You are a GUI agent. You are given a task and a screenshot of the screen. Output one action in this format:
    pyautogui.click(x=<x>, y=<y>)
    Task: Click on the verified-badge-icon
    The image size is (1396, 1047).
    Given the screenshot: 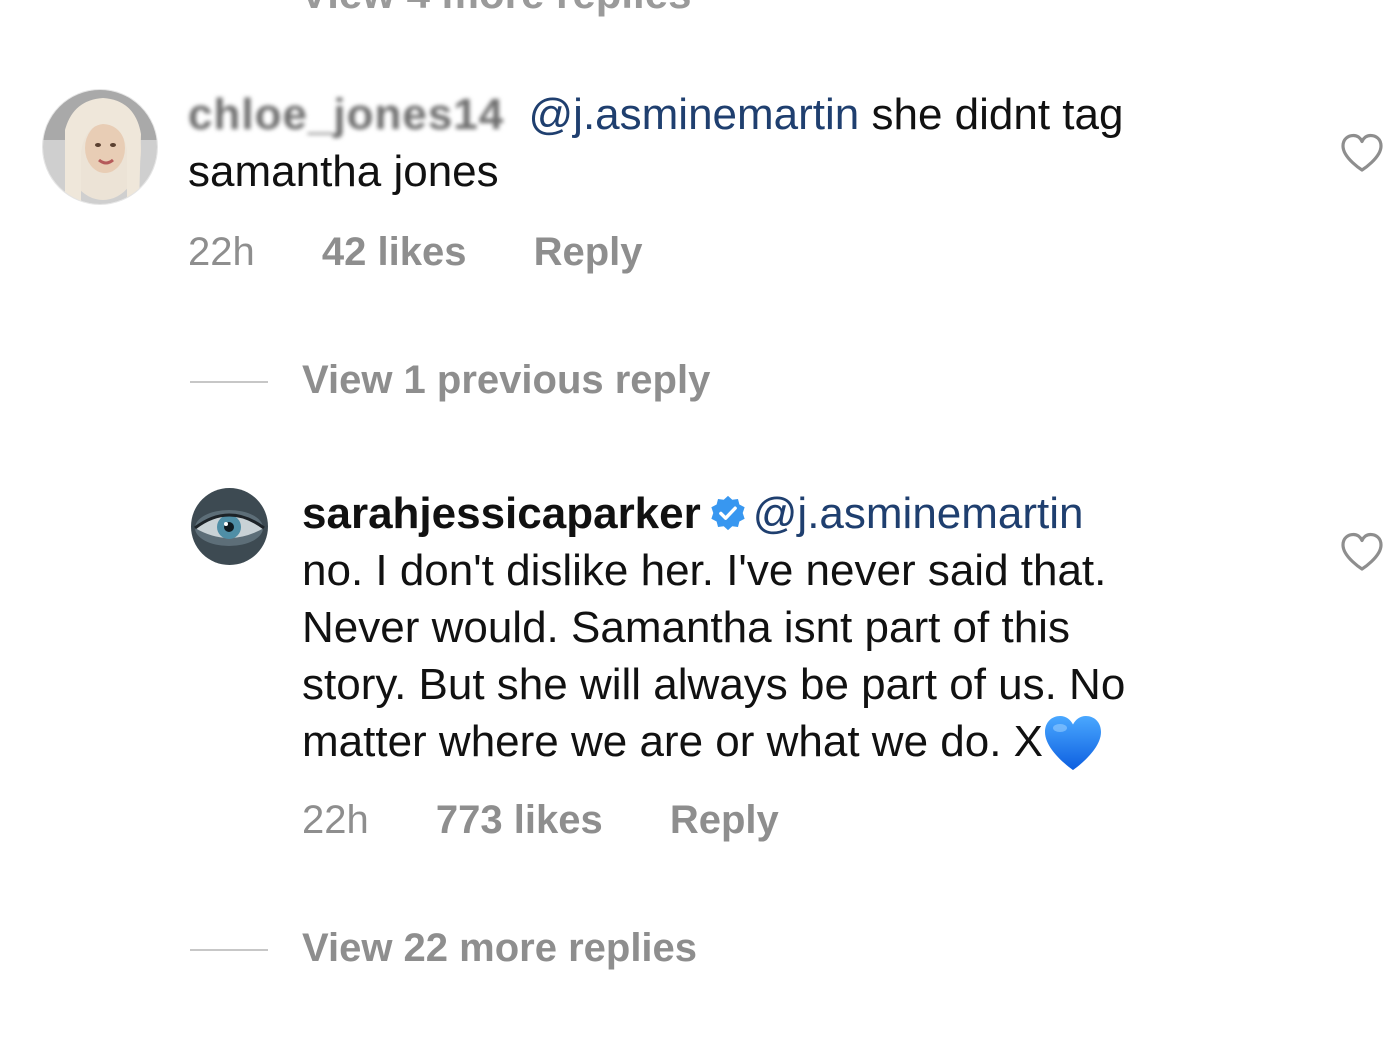 What is the action you would take?
    pyautogui.click(x=728, y=513)
    